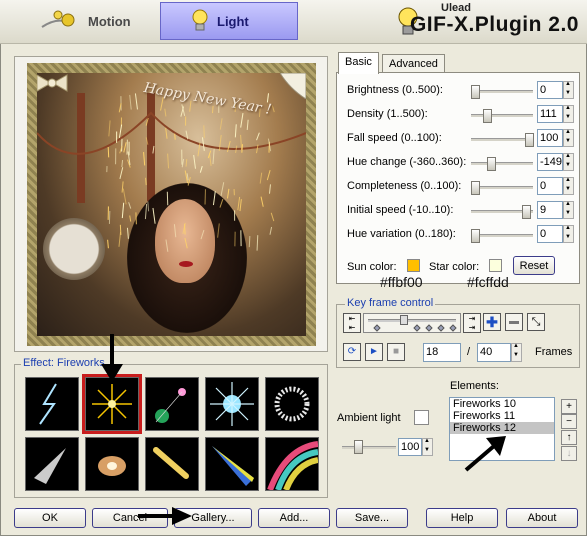  Describe the element at coordinates (404, 186) in the screenshot. I see `param-label: Completeness (0..100):` at that location.